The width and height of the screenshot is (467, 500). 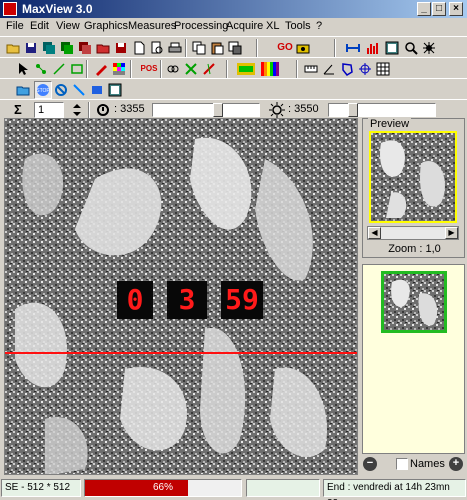 What do you see at coordinates (411, 48) in the screenshot?
I see `zoom-icon` at bounding box center [411, 48].